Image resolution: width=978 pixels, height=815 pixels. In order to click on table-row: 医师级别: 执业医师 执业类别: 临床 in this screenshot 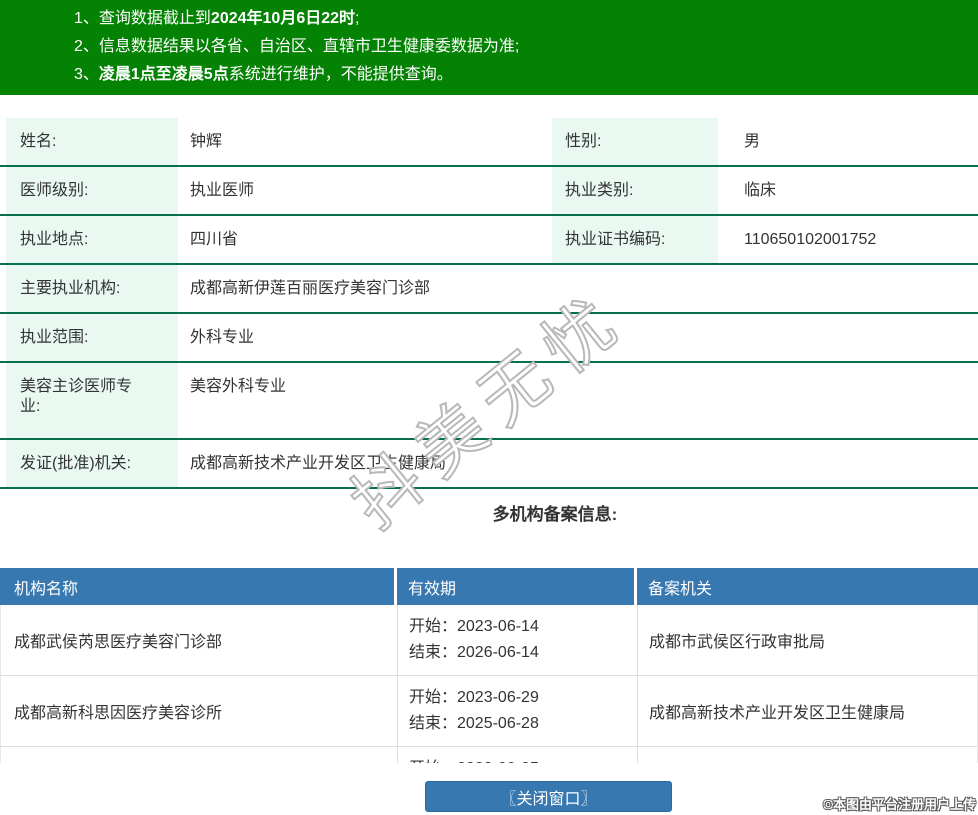, I will do `click(489, 191)`.